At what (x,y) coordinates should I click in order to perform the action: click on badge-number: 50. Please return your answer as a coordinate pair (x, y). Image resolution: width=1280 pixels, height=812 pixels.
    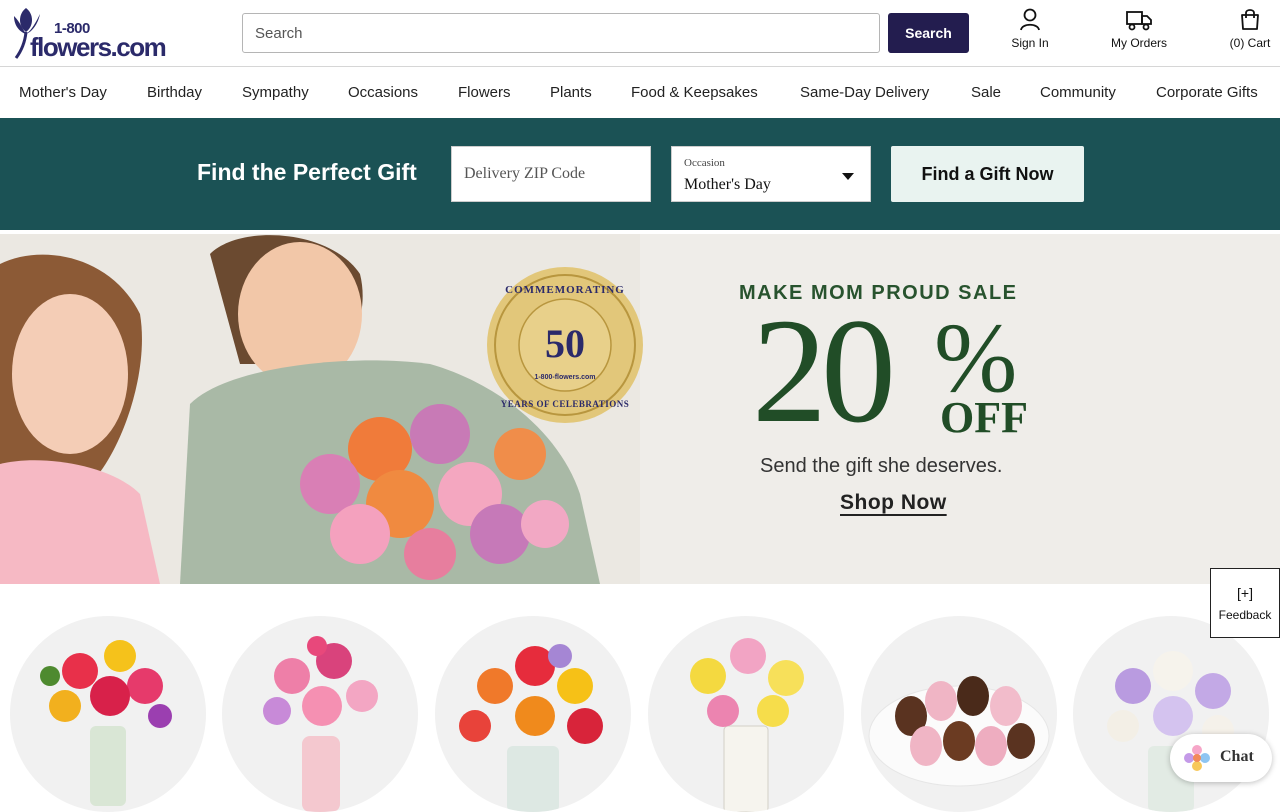
    Looking at the image, I should click on (565, 343).